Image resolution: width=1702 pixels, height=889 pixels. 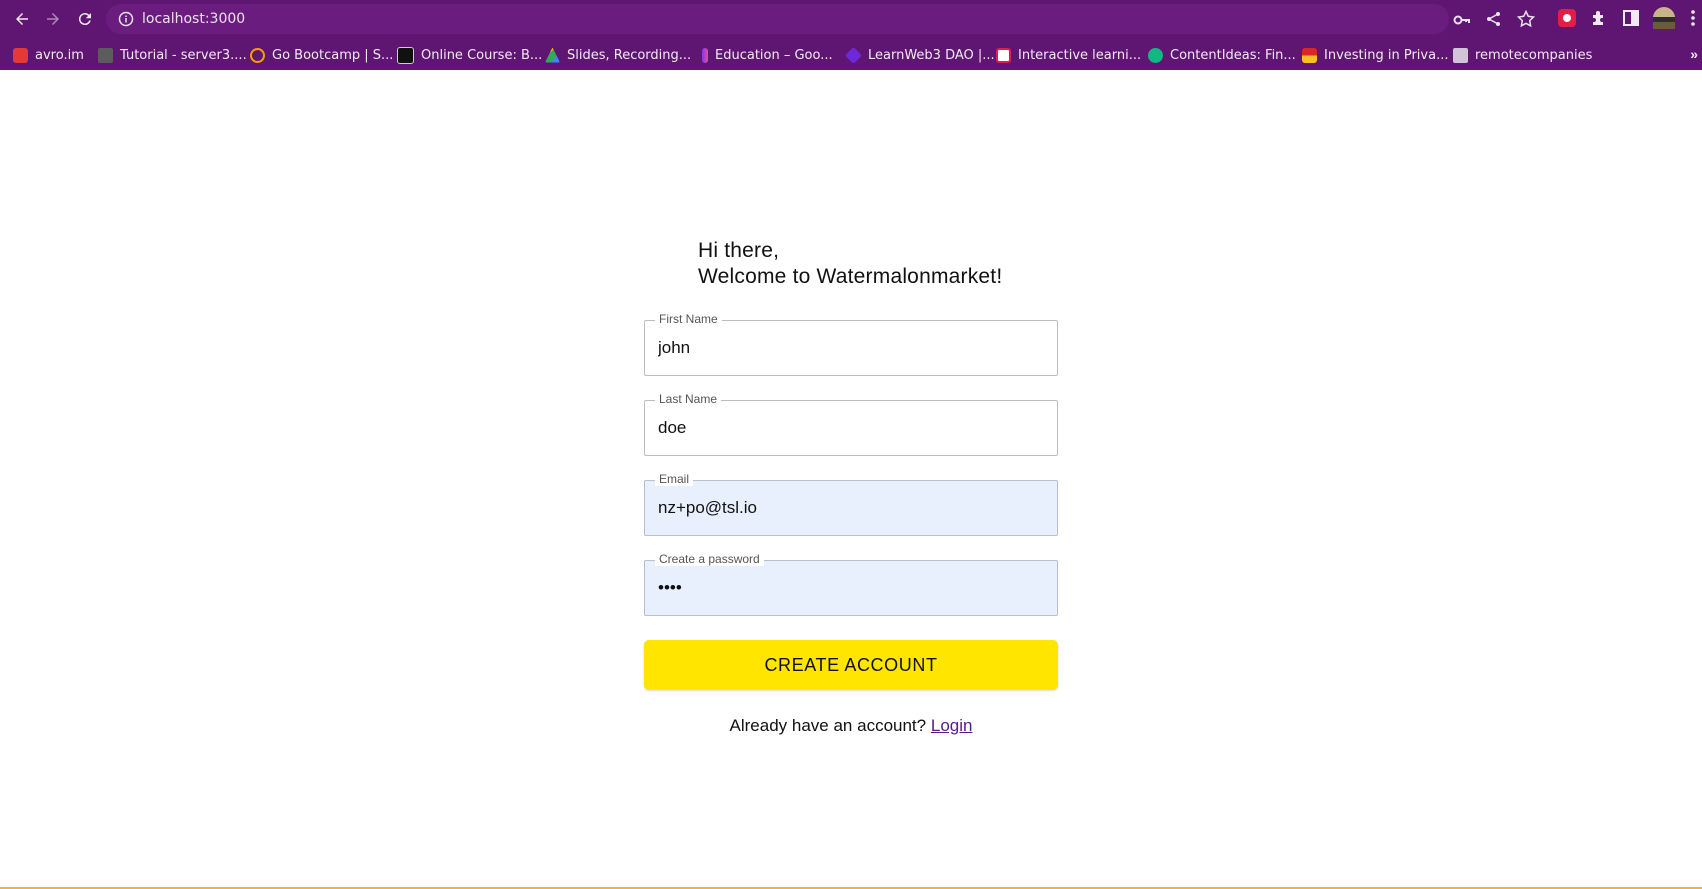 I want to click on address-bar: localhost:3000, so click(x=788, y=19).